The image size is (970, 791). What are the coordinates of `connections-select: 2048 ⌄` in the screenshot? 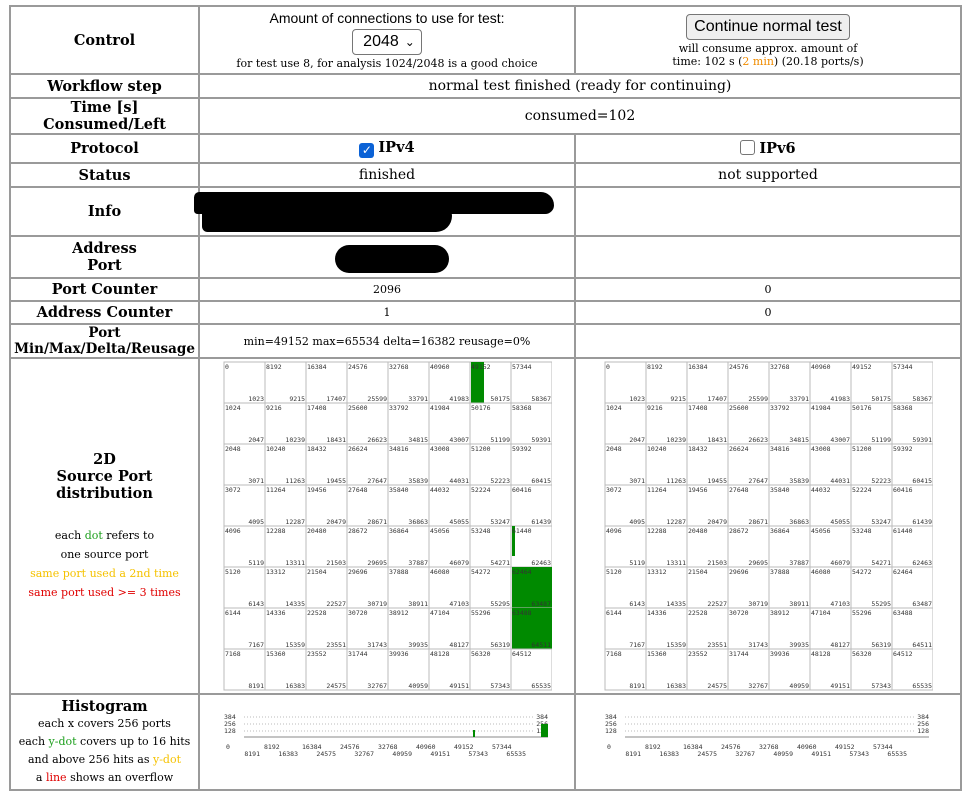 It's located at (387, 42).